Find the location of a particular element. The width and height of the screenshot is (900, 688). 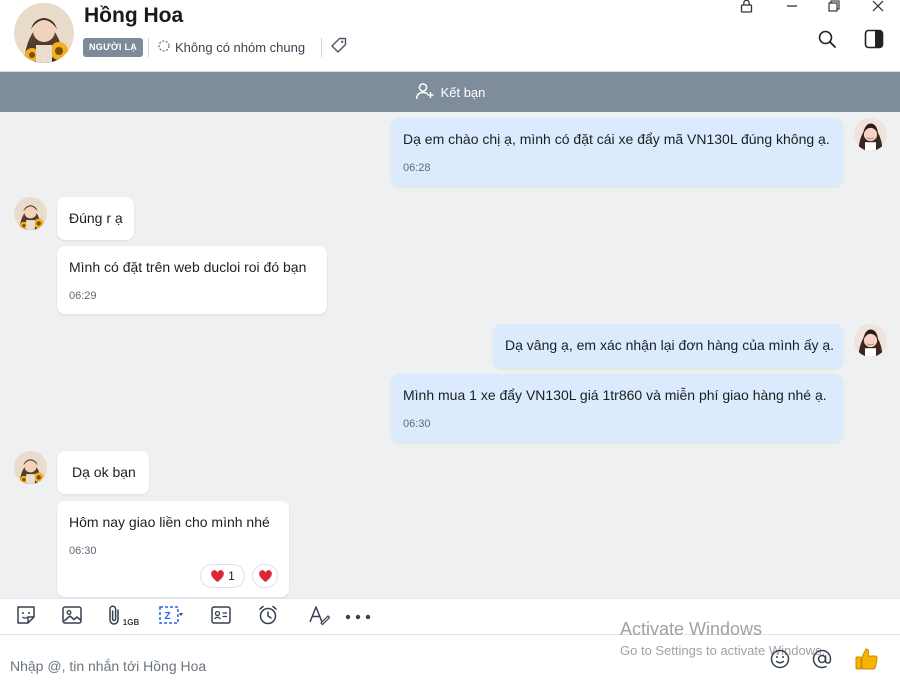

message-bubble: Dạ ok bạn is located at coordinates (103, 472).